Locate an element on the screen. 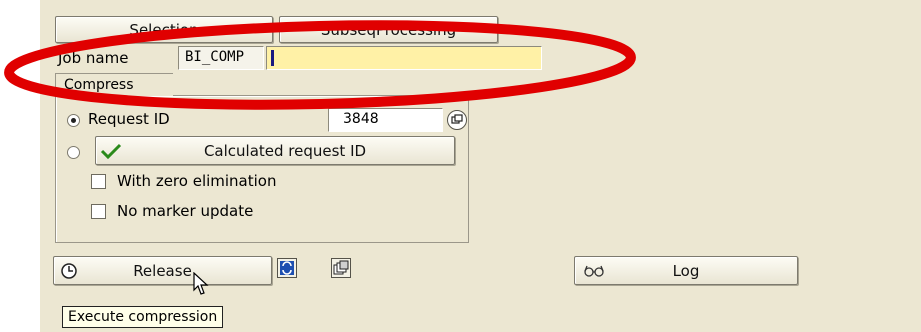 The width and height of the screenshot is (921, 332). tab-selection-label: Selection is located at coordinates (164, 29).